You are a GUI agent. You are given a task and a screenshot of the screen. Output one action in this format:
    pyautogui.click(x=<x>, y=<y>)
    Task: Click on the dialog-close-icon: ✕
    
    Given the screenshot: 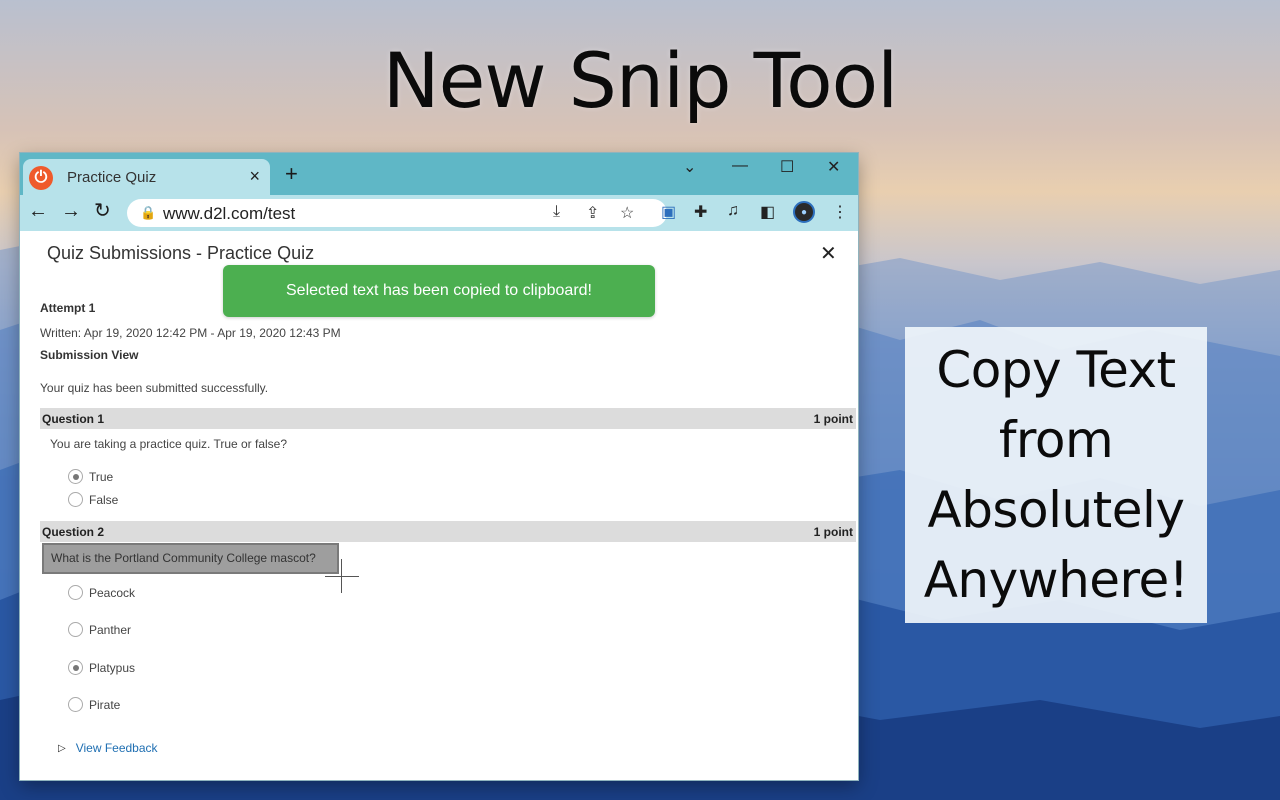 What is the action you would take?
    pyautogui.click(x=828, y=253)
    